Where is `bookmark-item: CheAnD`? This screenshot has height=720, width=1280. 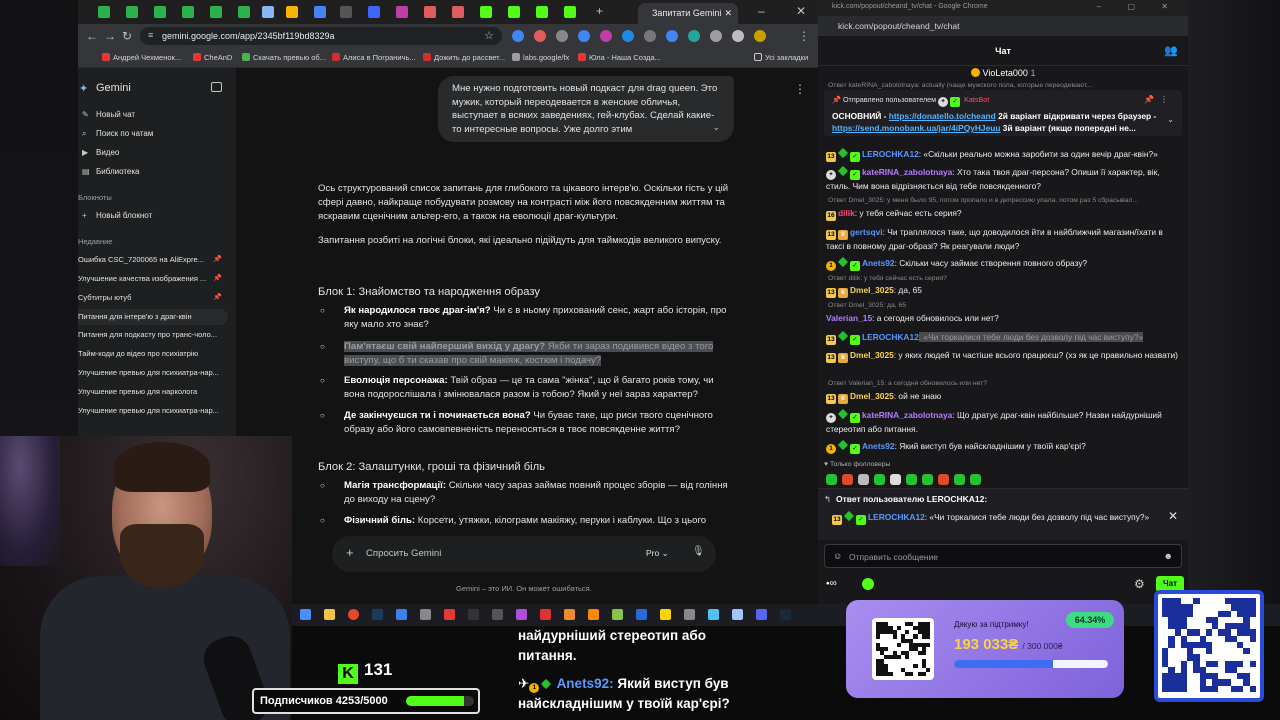
bookmark-item: CheAnD is located at coordinates (212, 57).